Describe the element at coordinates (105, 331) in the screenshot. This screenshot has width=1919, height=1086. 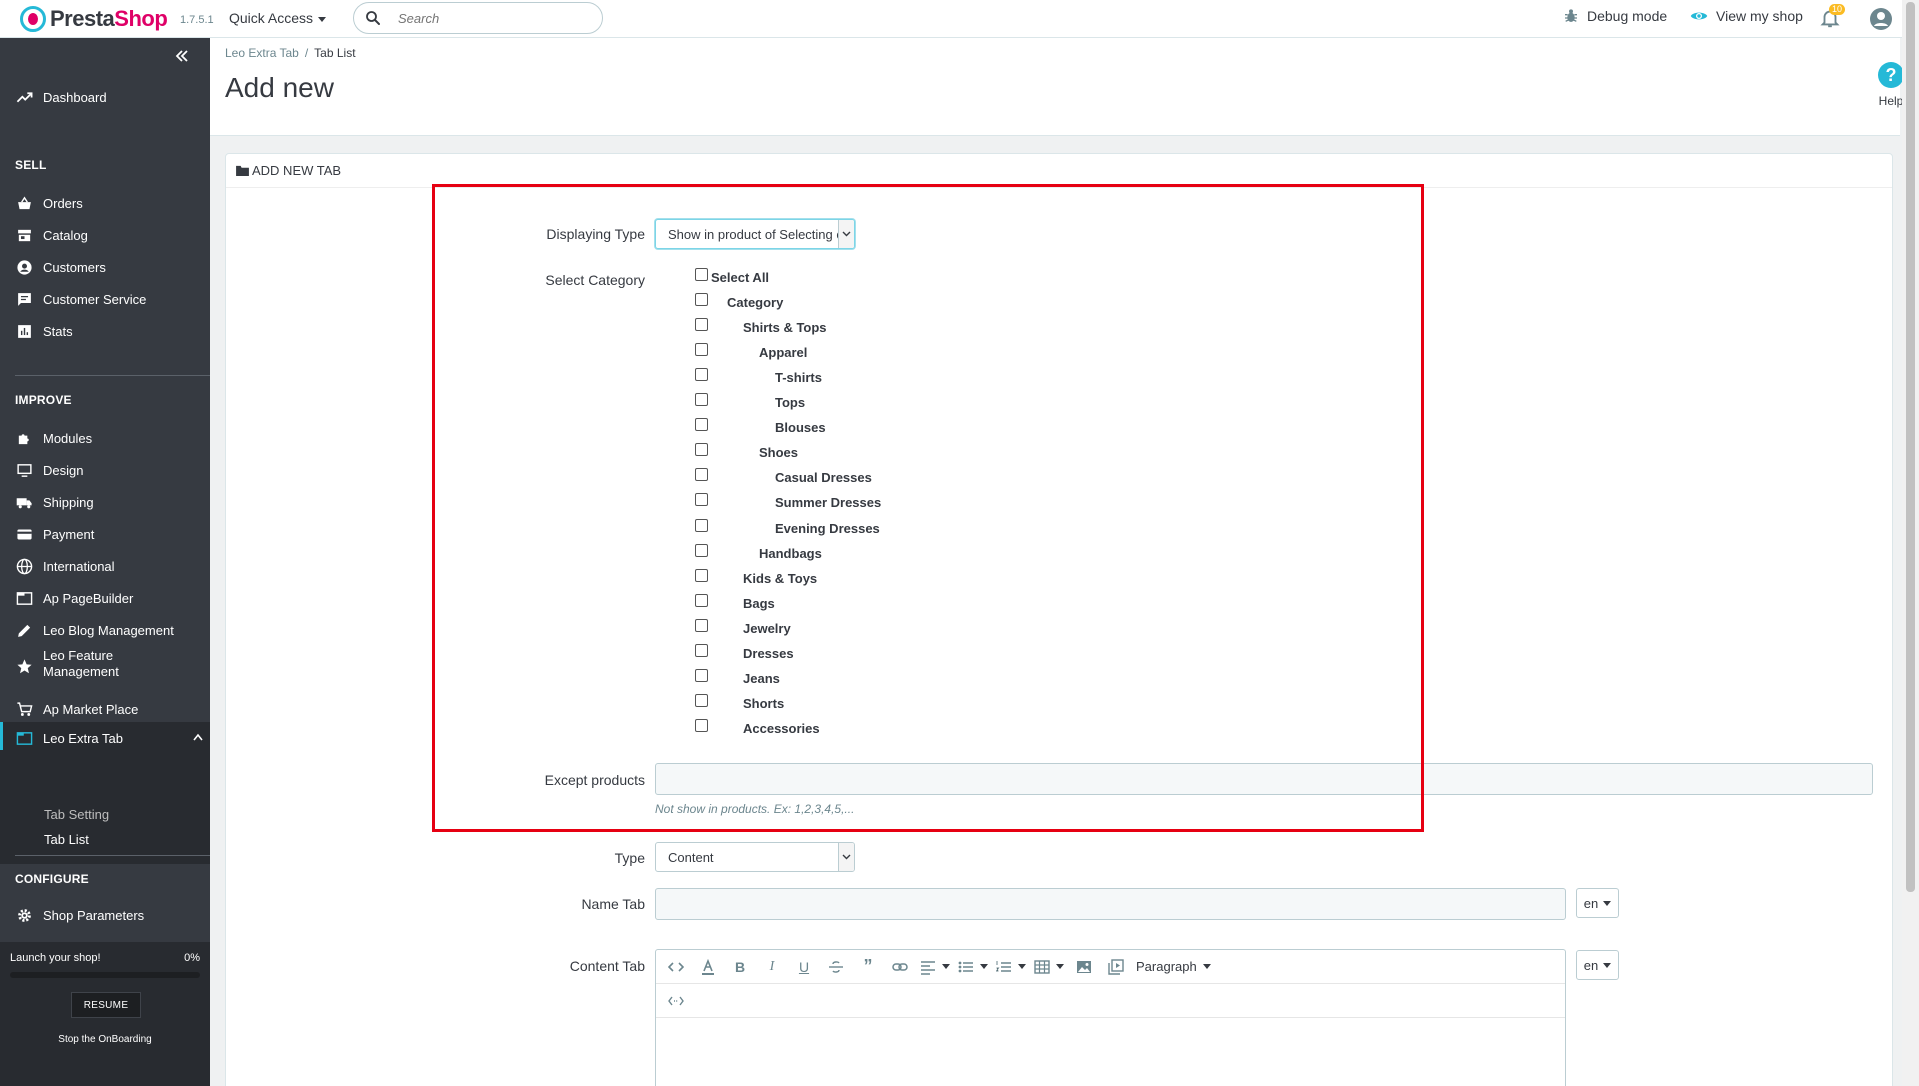
I see `sidebar-item-stats: Stats` at that location.